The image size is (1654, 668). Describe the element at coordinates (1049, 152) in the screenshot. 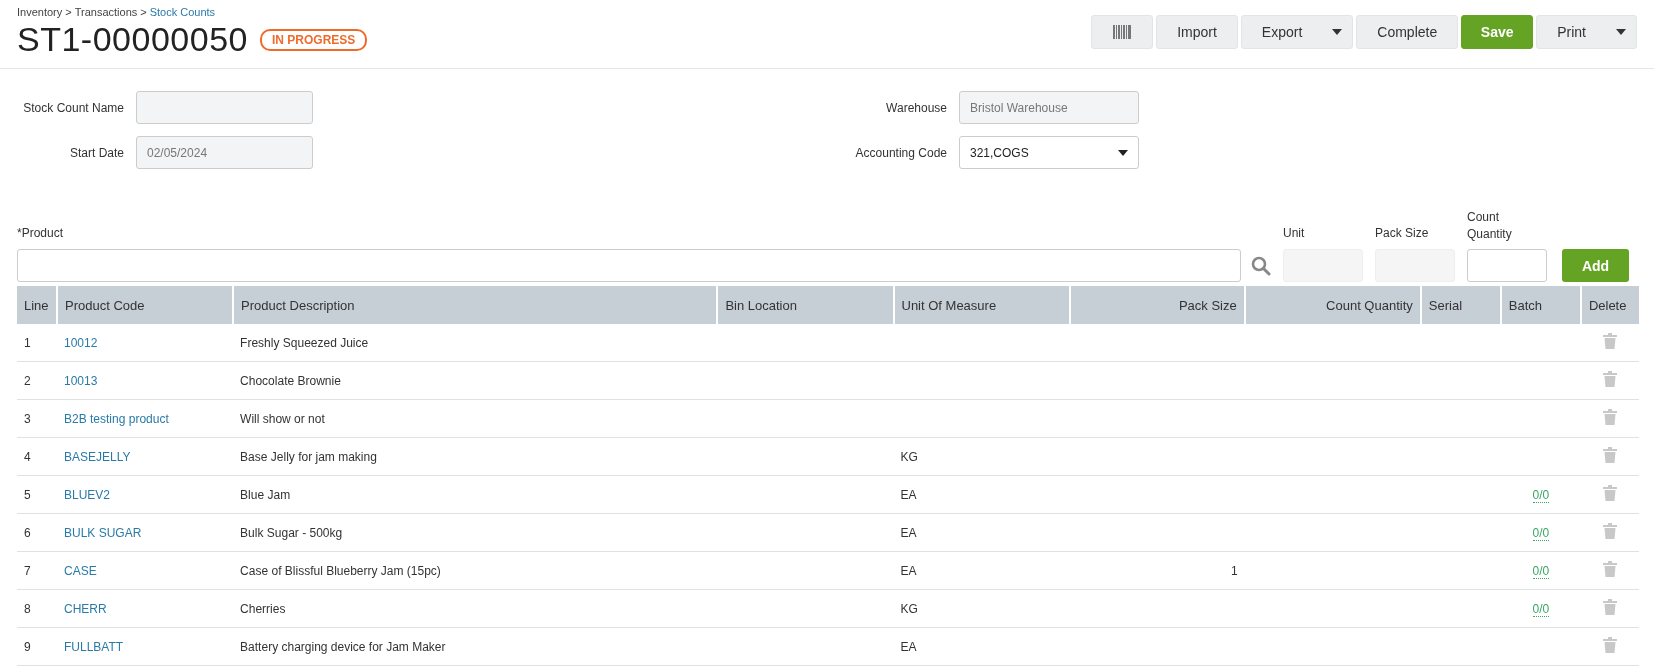

I see `select-field: 321,COGS` at that location.